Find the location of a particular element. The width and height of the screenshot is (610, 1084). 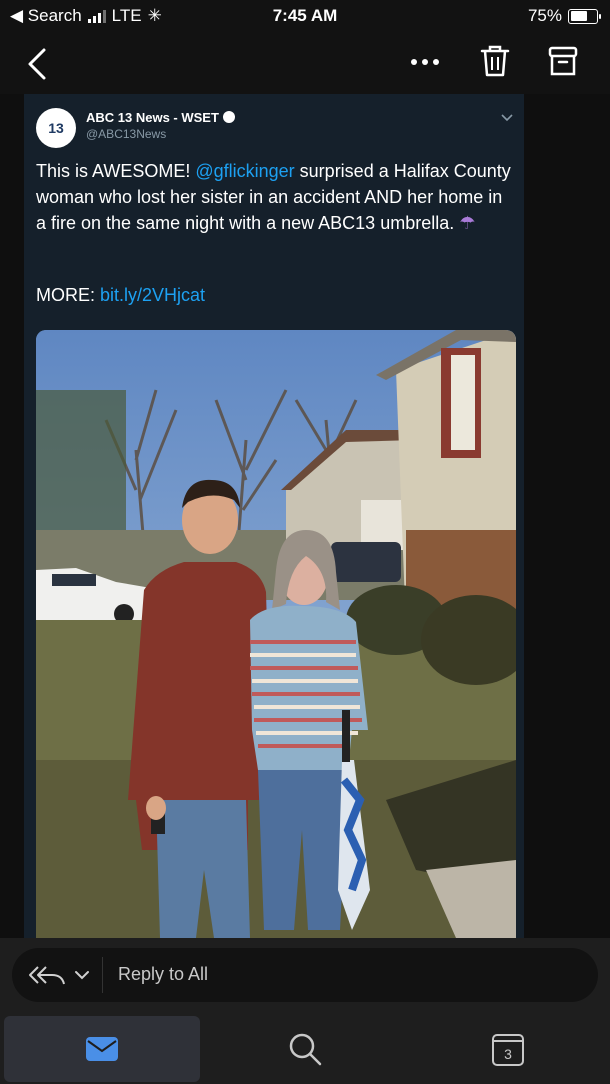

battery-fill is located at coordinates (578, 16).